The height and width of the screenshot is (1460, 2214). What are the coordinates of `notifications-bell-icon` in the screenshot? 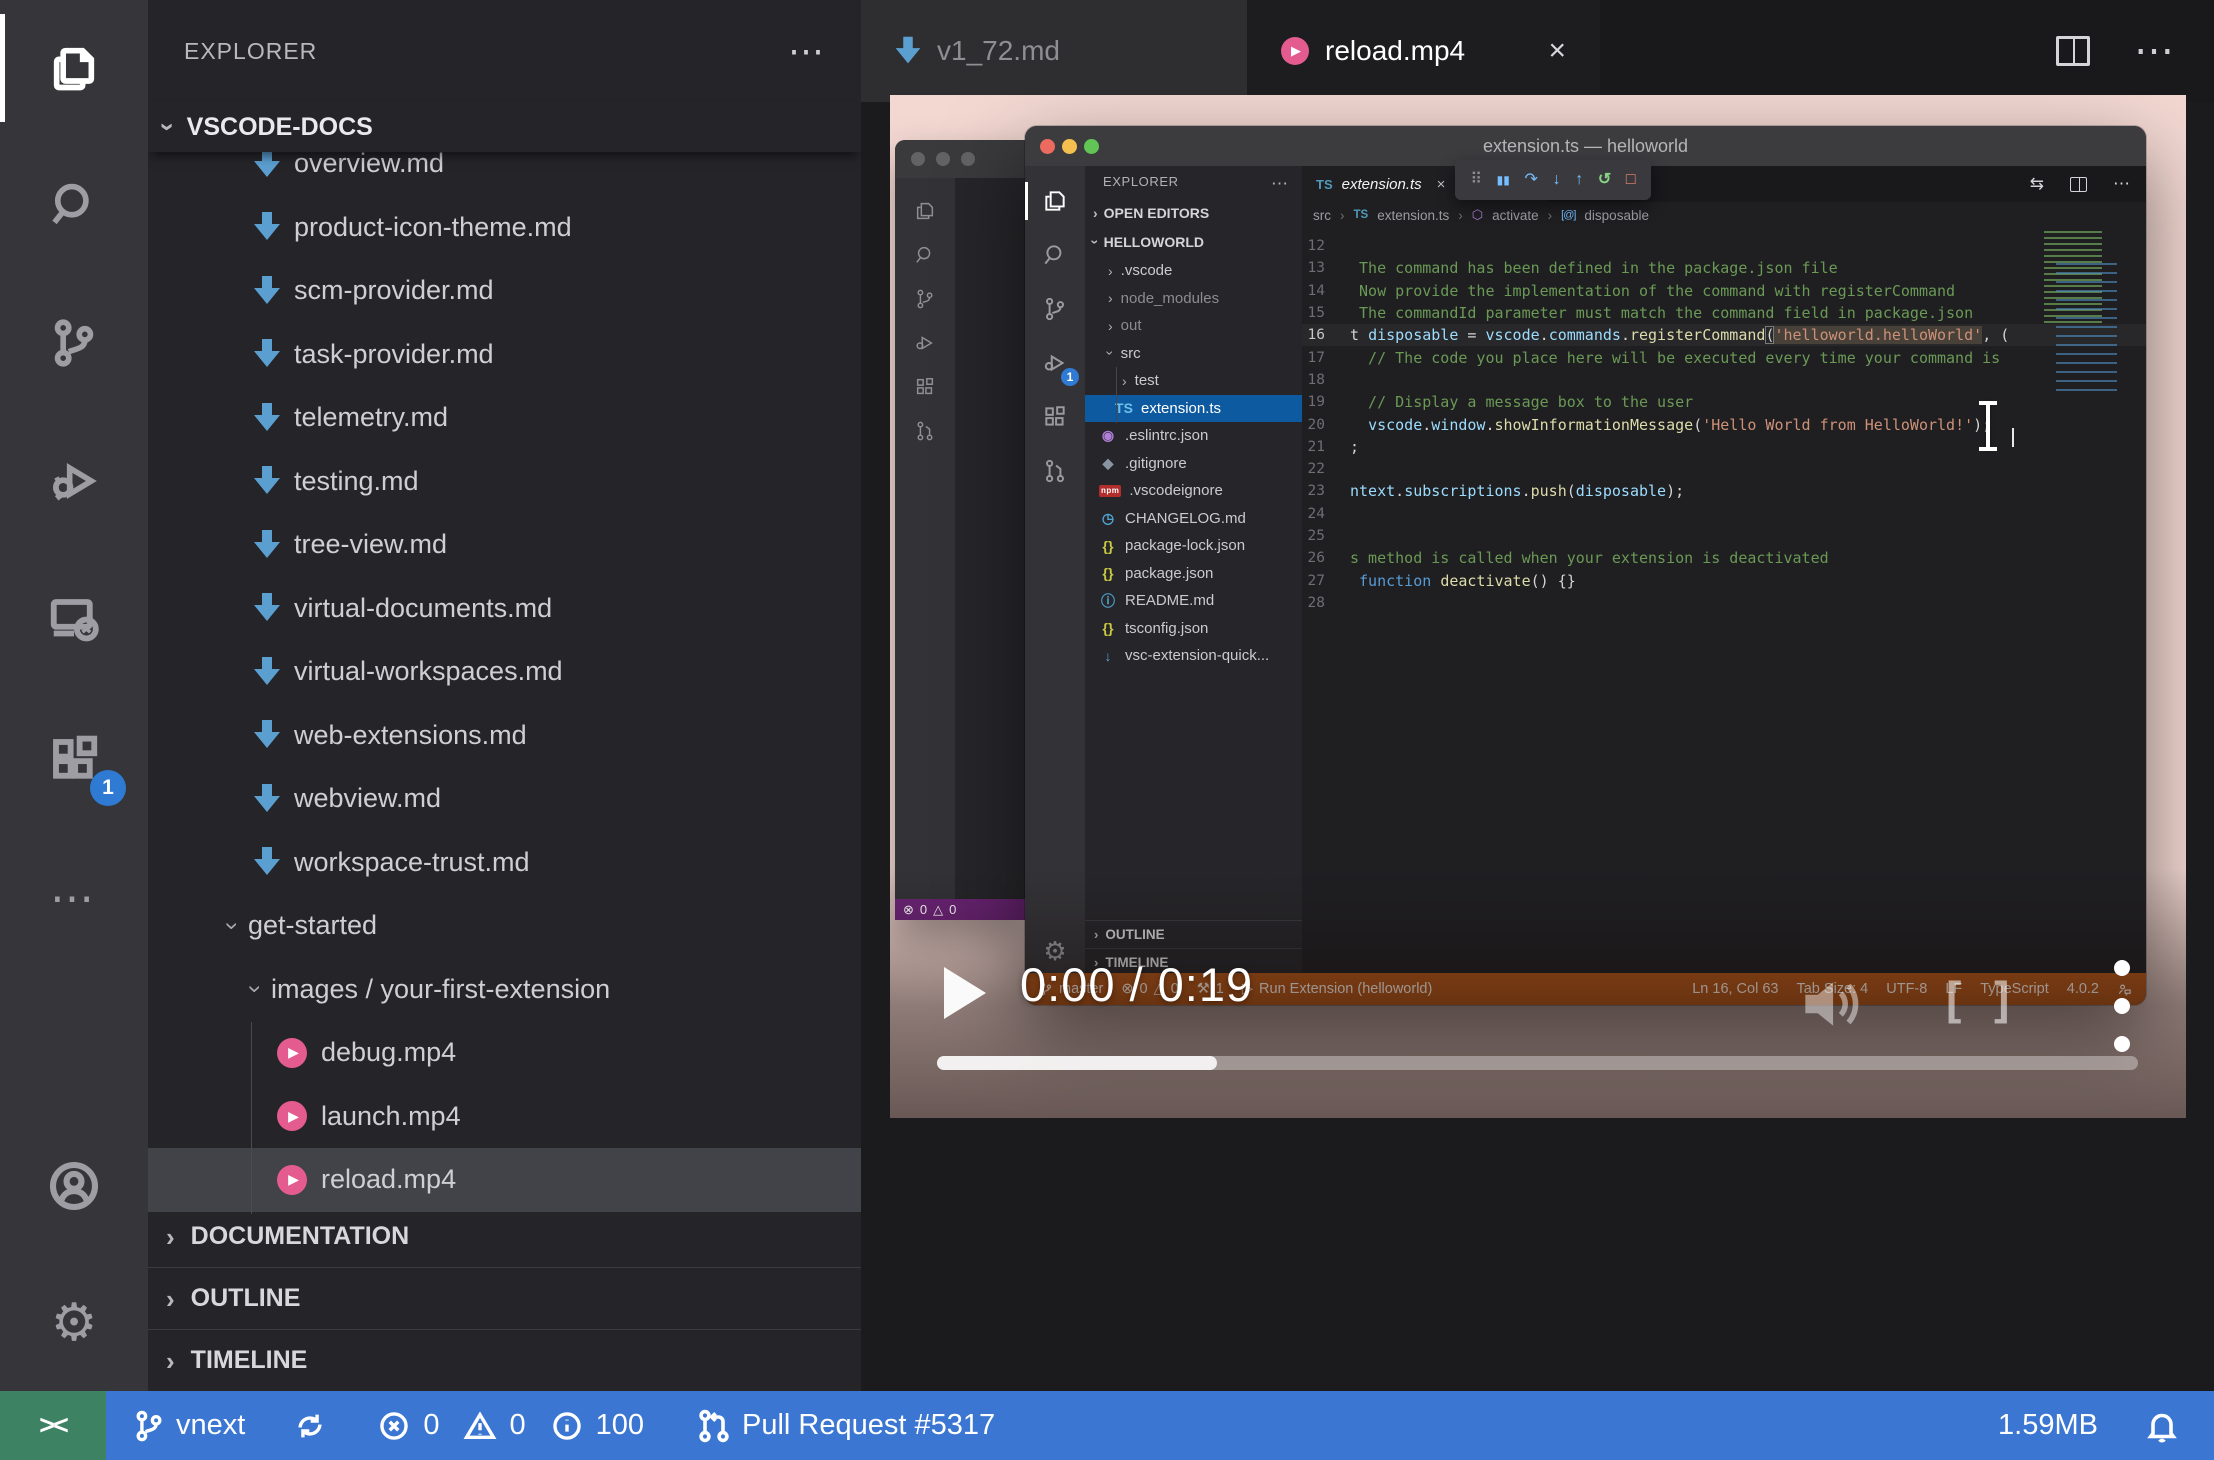 It's located at (2162, 1426).